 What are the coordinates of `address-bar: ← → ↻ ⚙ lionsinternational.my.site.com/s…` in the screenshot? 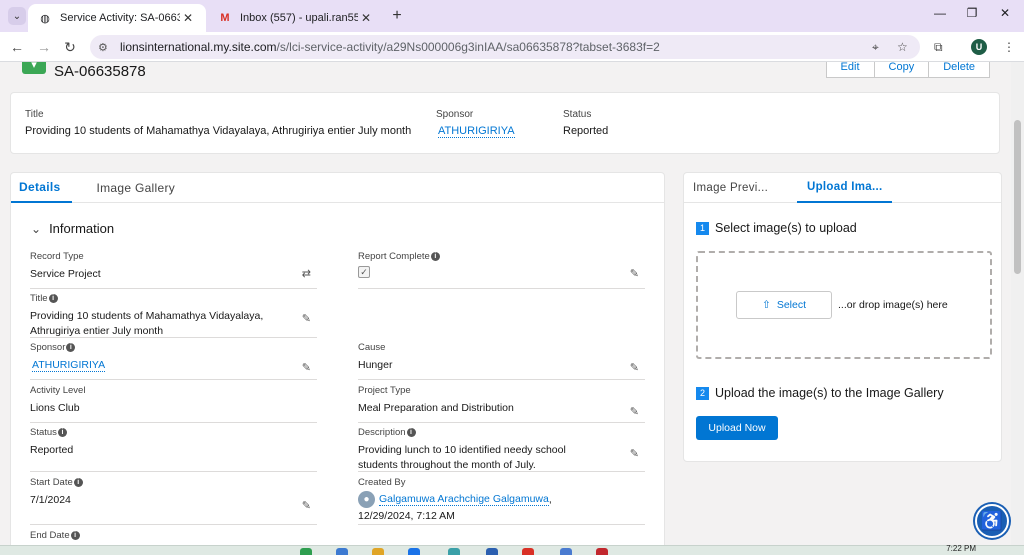 It's located at (512, 47).